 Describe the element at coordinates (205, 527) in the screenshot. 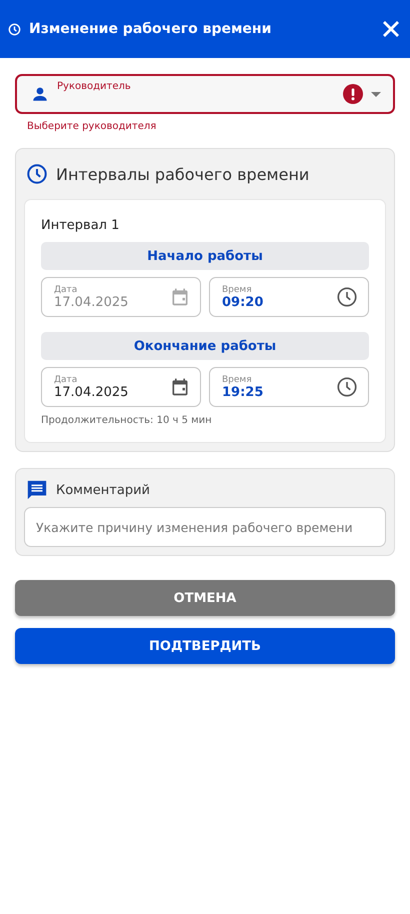

I see `comment-field: Укажите причину изменения рабочего времени` at that location.